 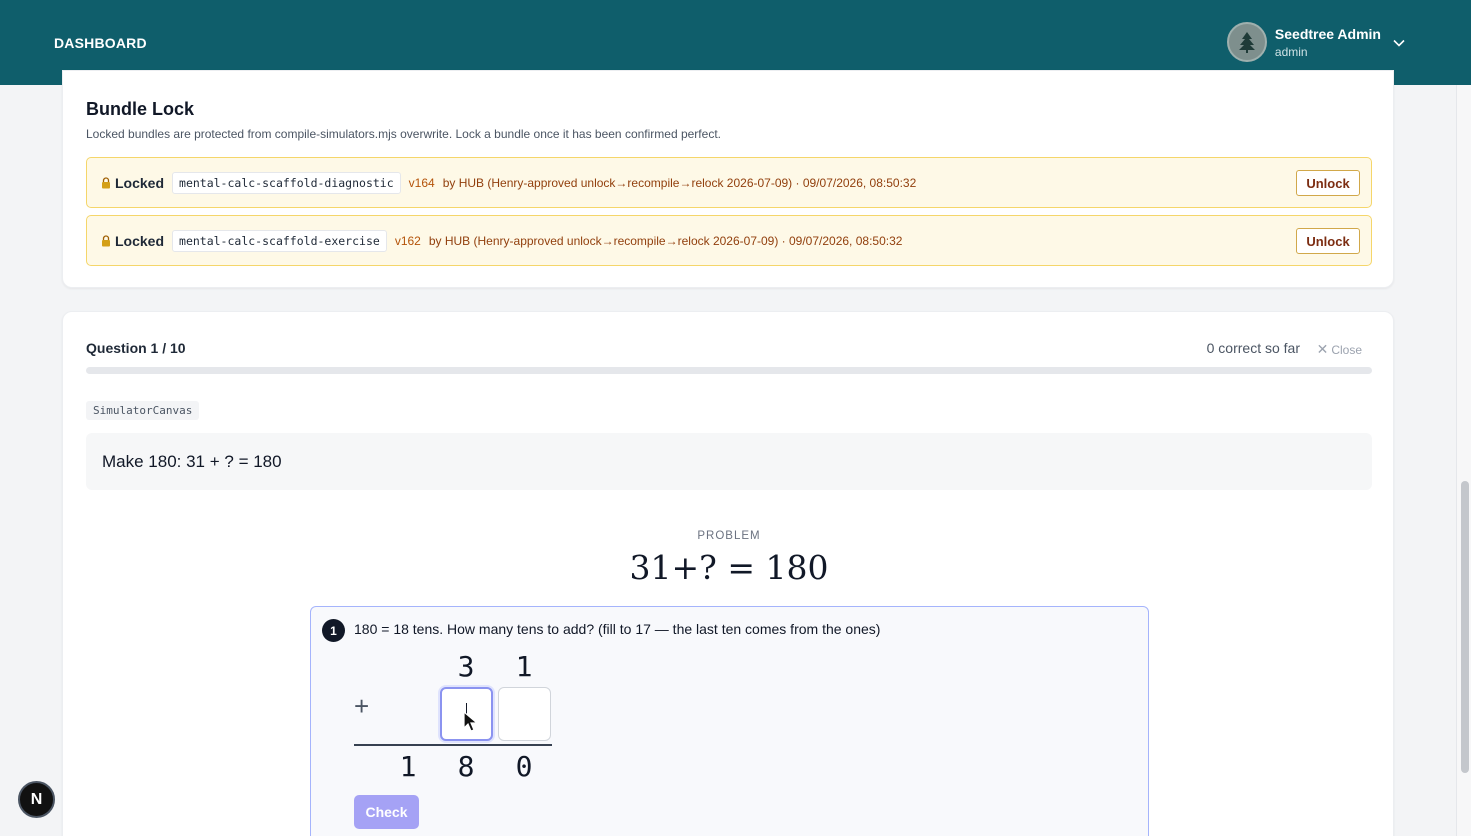 I want to click on user-role: admin, so click(x=1291, y=51).